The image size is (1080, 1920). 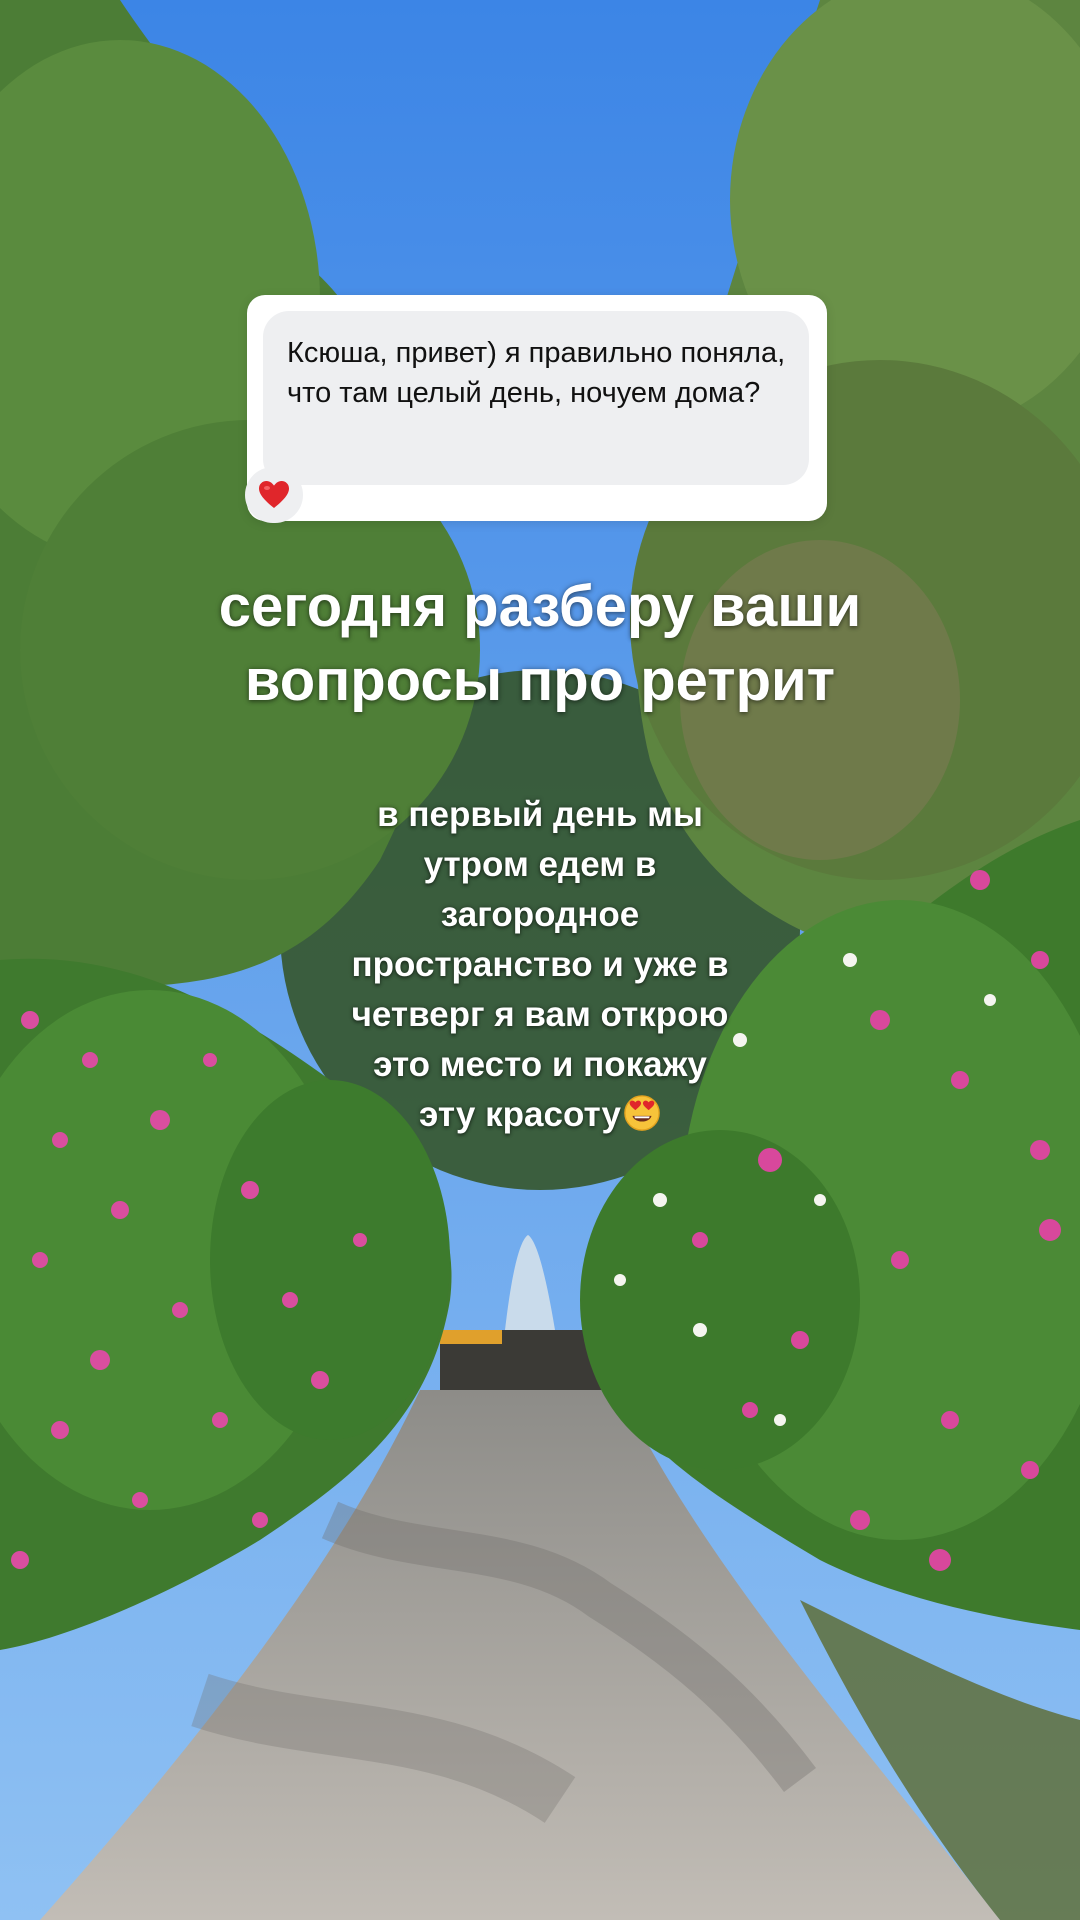 What do you see at coordinates (540, 814) in the screenshot?
I see `answer-line-1: в первый день мы` at bounding box center [540, 814].